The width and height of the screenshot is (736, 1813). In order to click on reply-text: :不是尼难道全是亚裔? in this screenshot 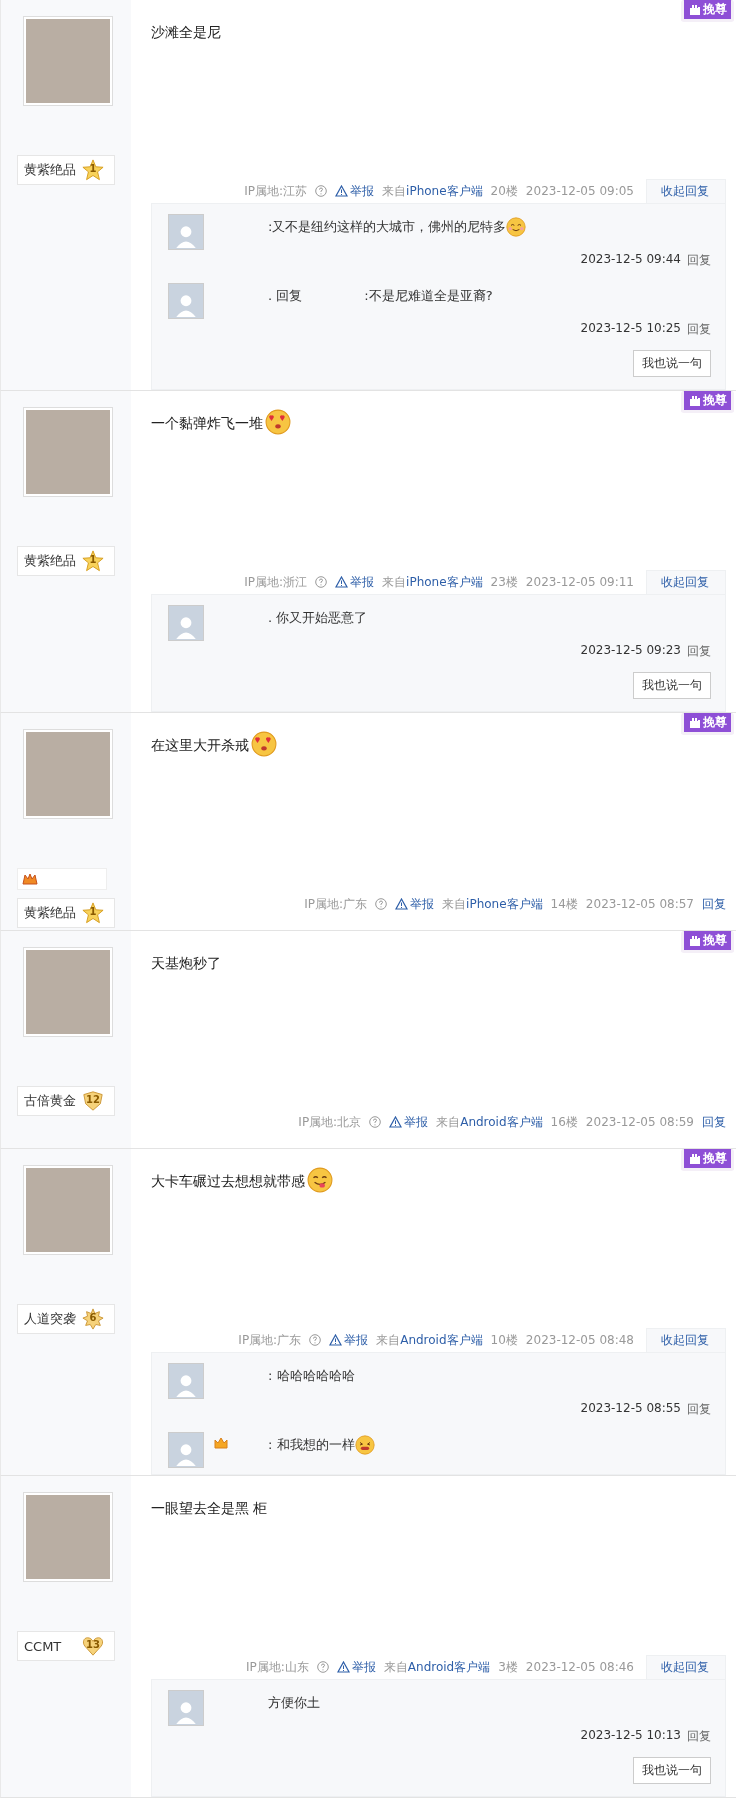, I will do `click(428, 296)`.